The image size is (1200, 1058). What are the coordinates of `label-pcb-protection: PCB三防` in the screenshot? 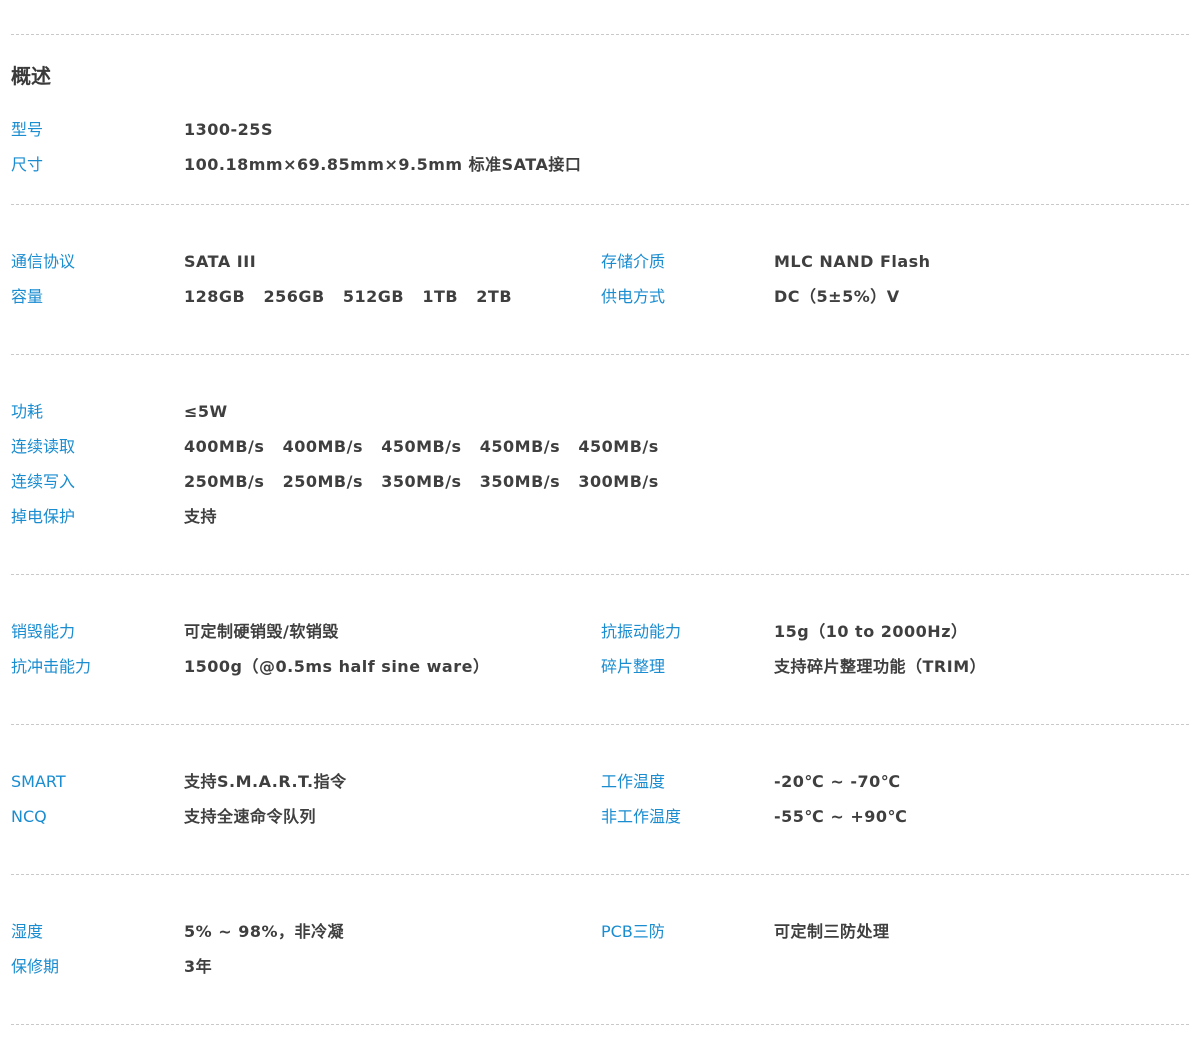 It's located at (633, 931).